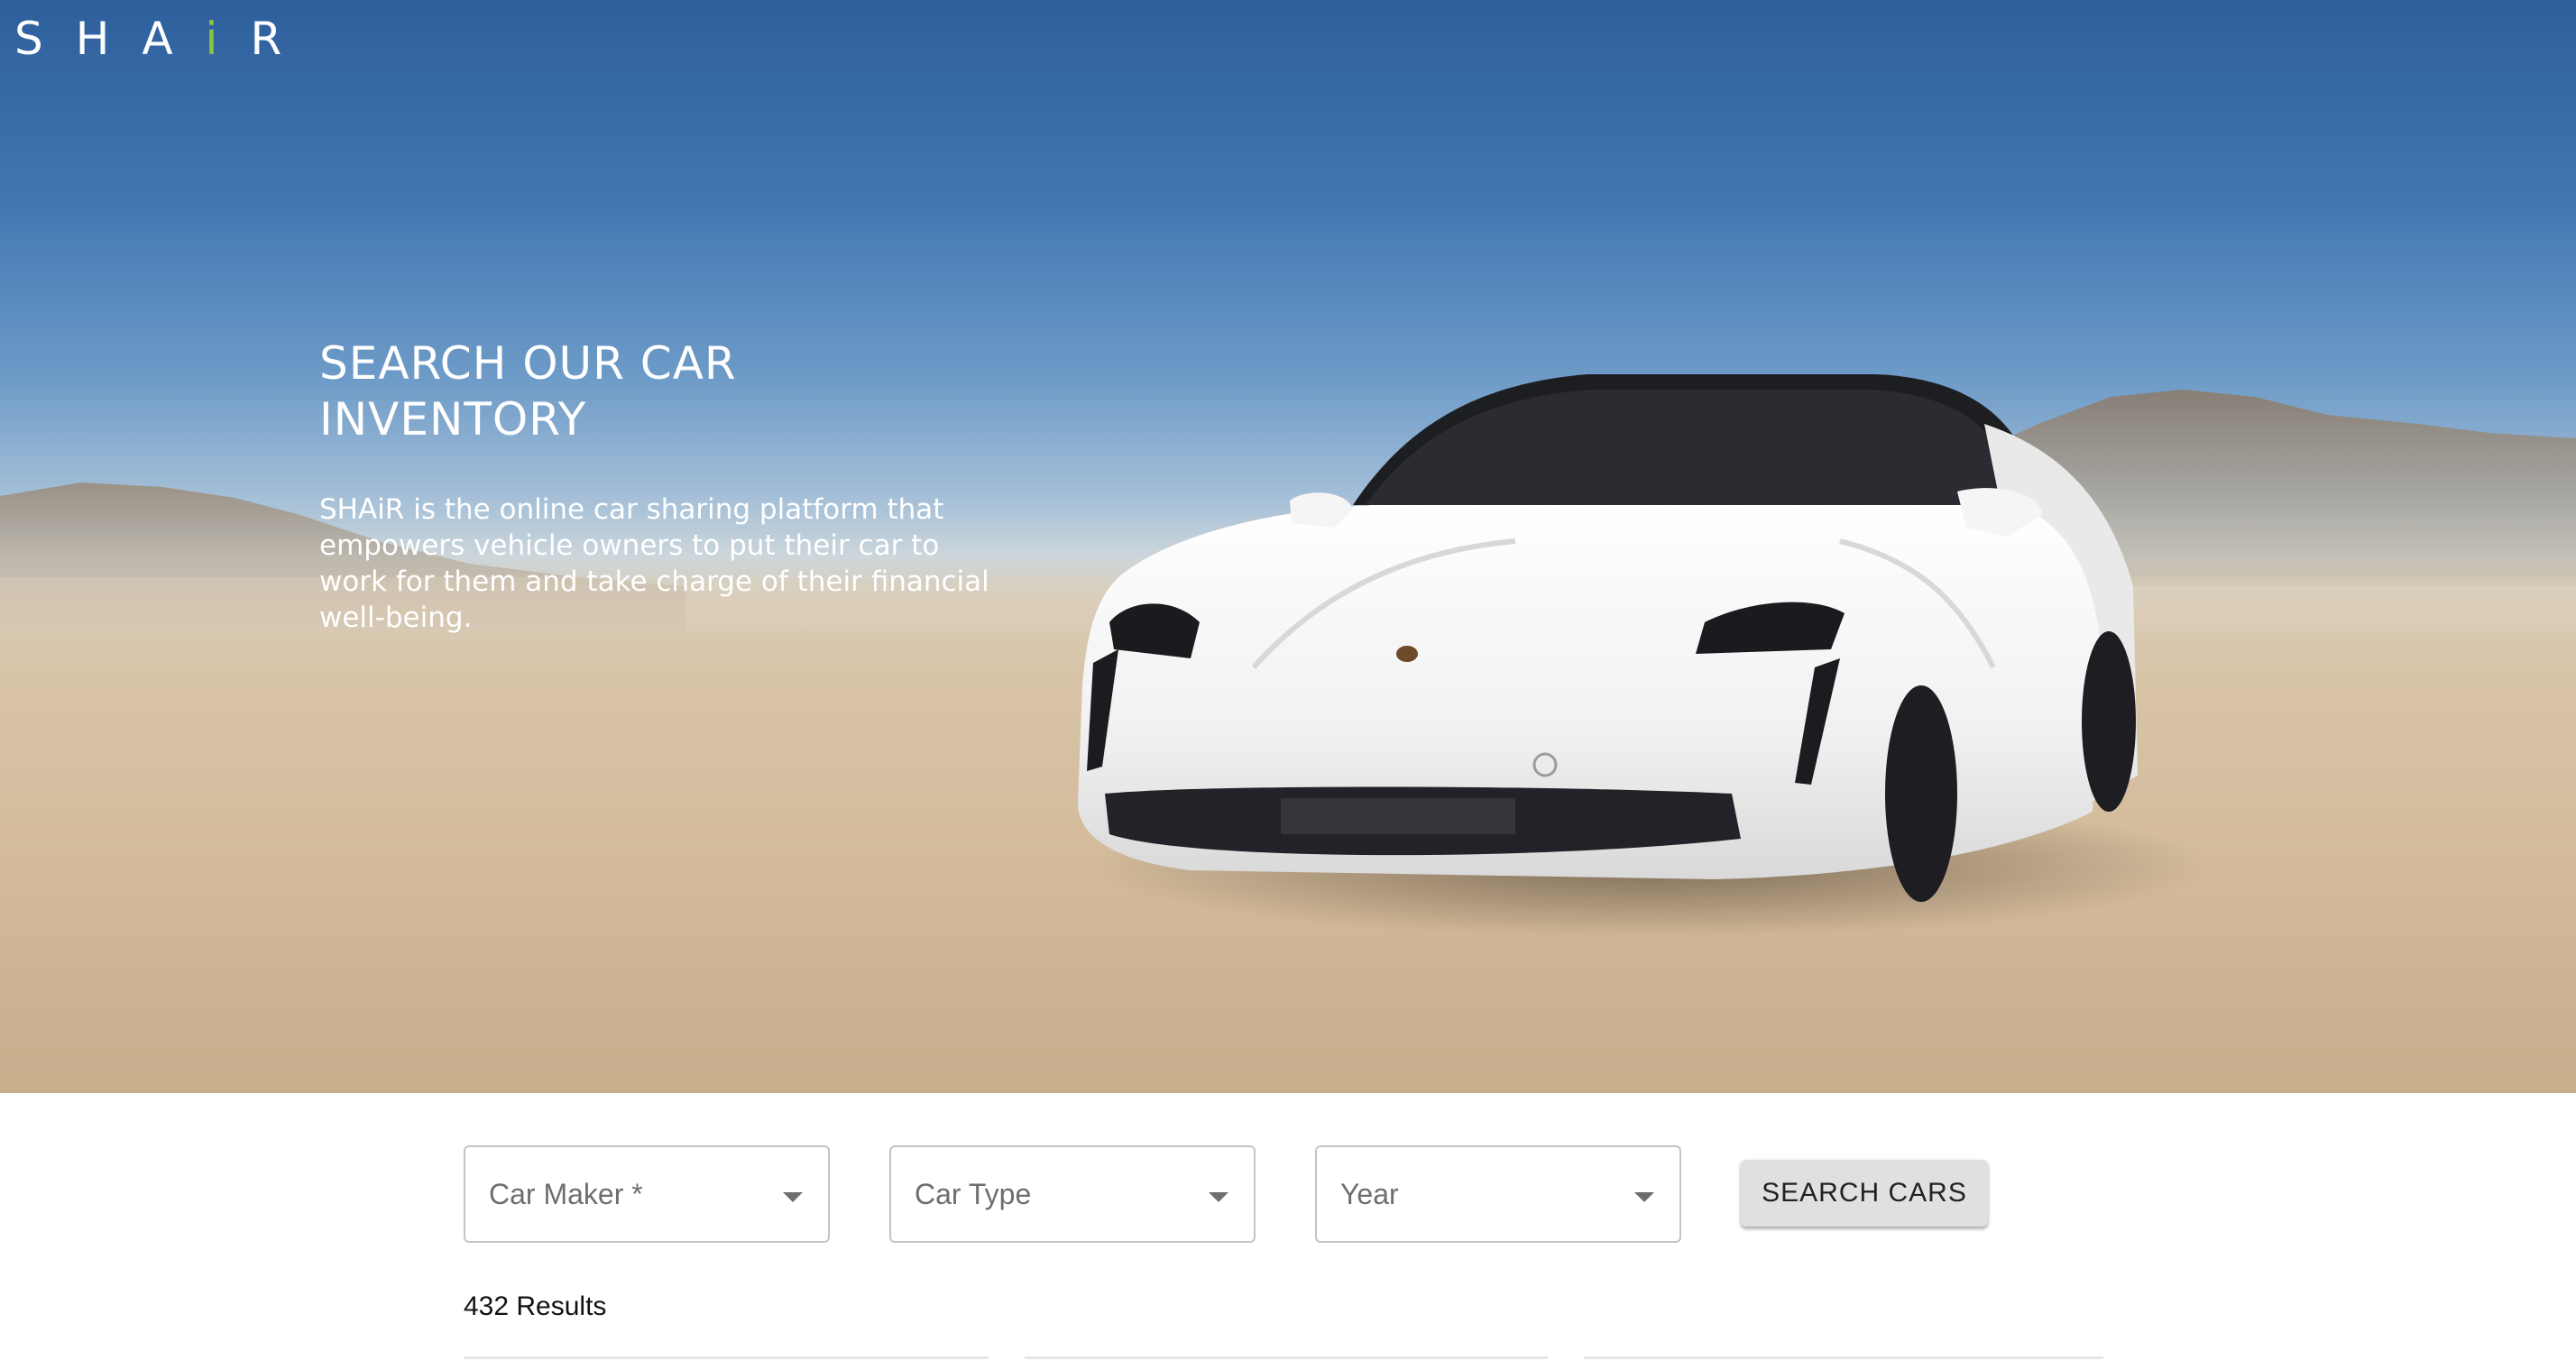  What do you see at coordinates (647, 1194) in the screenshot?
I see `car-maker-select: Car Maker *` at bounding box center [647, 1194].